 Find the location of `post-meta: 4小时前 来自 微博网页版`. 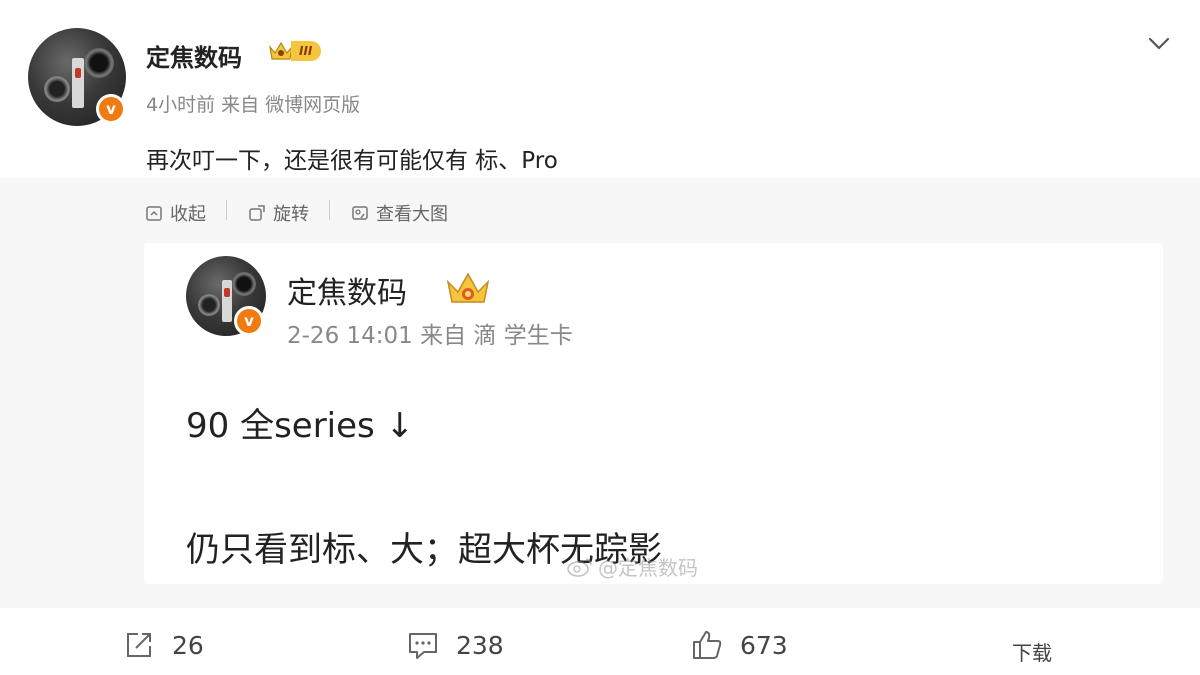

post-meta: 4小时前 来自 微博网页版 is located at coordinates (253, 105).